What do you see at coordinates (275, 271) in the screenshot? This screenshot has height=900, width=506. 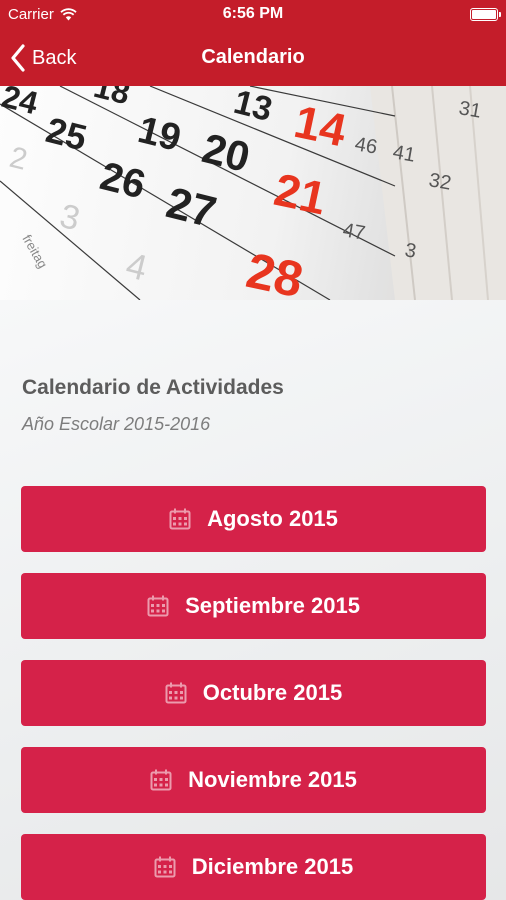 I see `hero-number: 28` at bounding box center [275, 271].